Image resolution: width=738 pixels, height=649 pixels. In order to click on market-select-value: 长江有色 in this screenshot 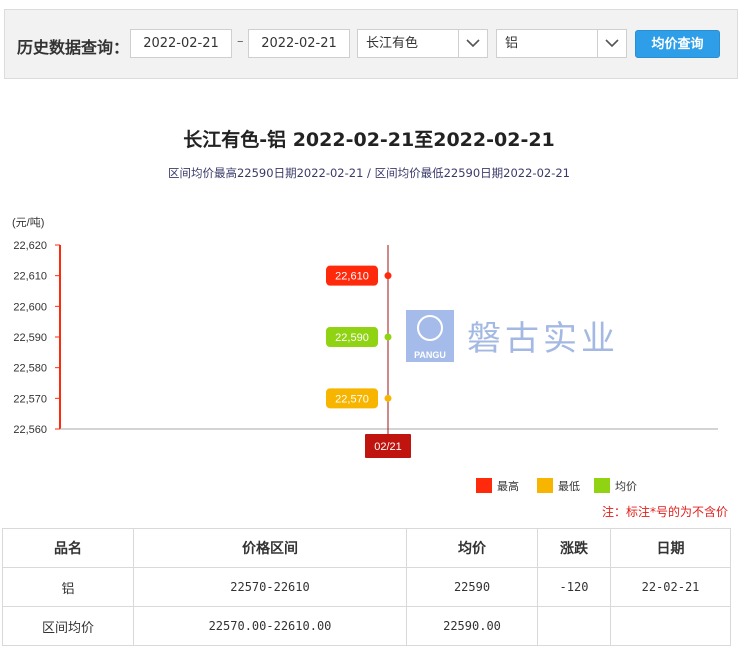, I will do `click(392, 43)`.